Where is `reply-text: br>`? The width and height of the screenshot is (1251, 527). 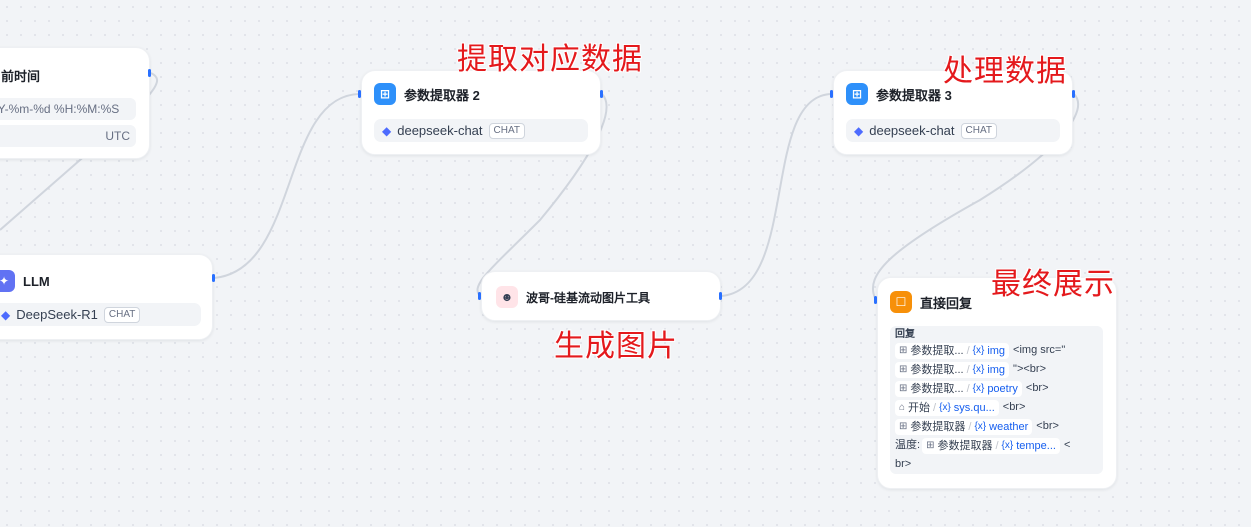
reply-text: br> is located at coordinates (903, 464).